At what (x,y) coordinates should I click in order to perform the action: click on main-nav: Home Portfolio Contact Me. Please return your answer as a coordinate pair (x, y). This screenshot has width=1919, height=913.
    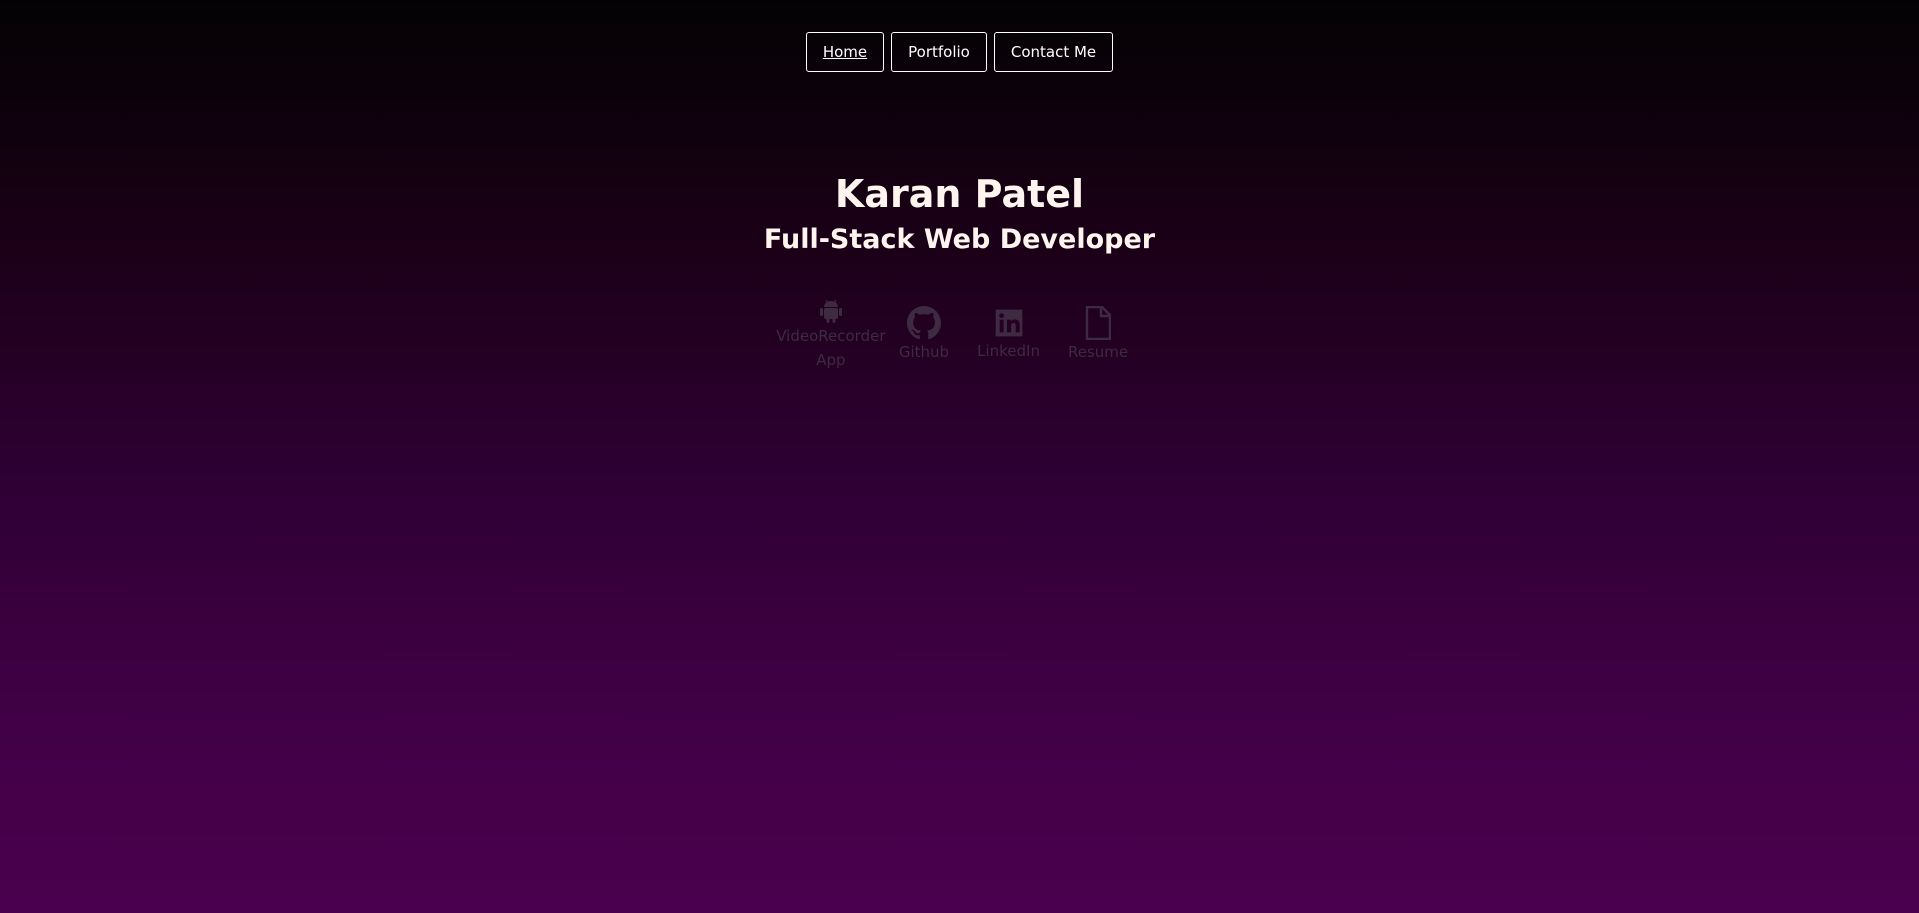
    Looking at the image, I should click on (959, 52).